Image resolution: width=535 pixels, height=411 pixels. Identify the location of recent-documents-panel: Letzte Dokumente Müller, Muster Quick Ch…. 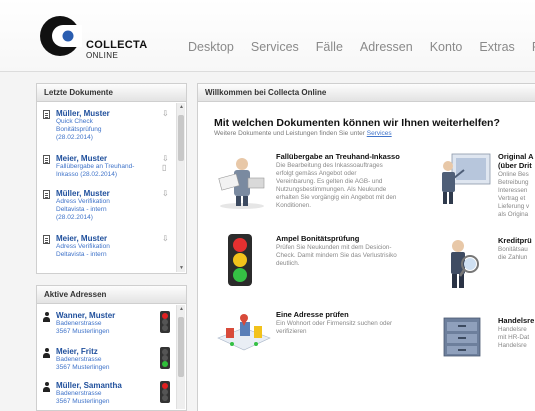
(111, 178).